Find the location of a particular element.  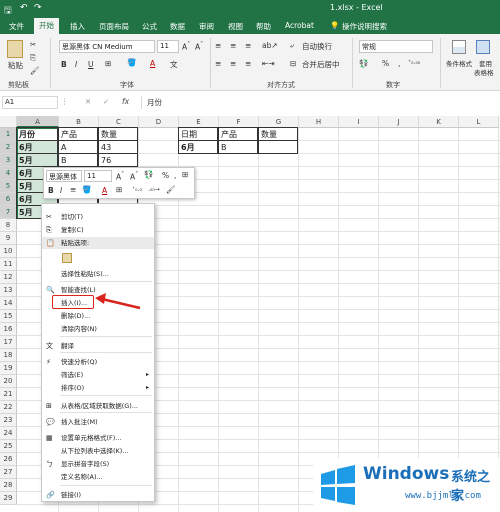

merge-center-button: 合并后居中 is located at coordinates (321, 64).